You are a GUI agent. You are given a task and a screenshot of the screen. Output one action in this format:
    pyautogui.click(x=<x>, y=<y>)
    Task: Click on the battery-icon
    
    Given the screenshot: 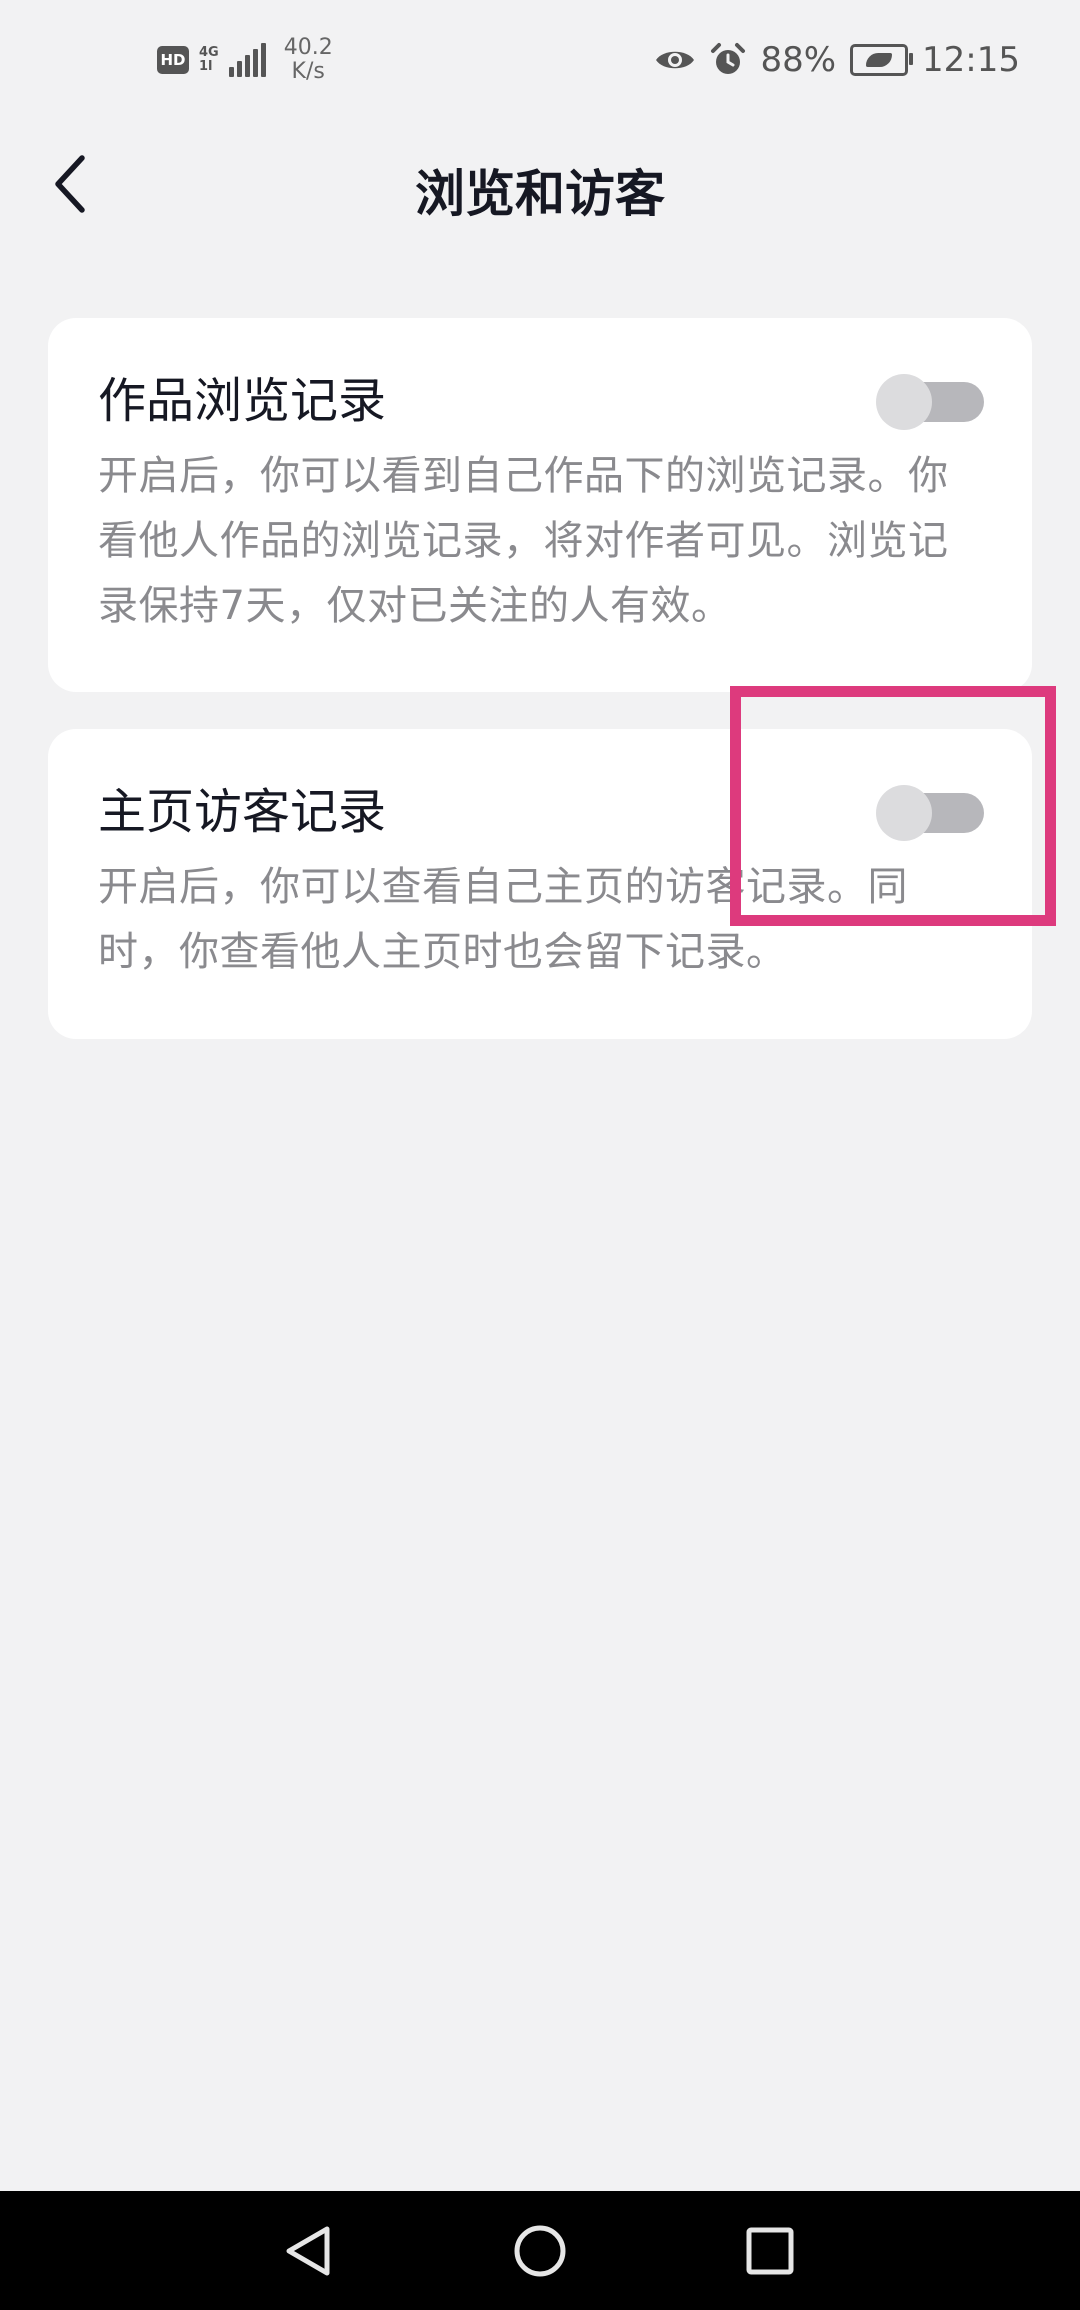 What is the action you would take?
    pyautogui.click(x=882, y=60)
    